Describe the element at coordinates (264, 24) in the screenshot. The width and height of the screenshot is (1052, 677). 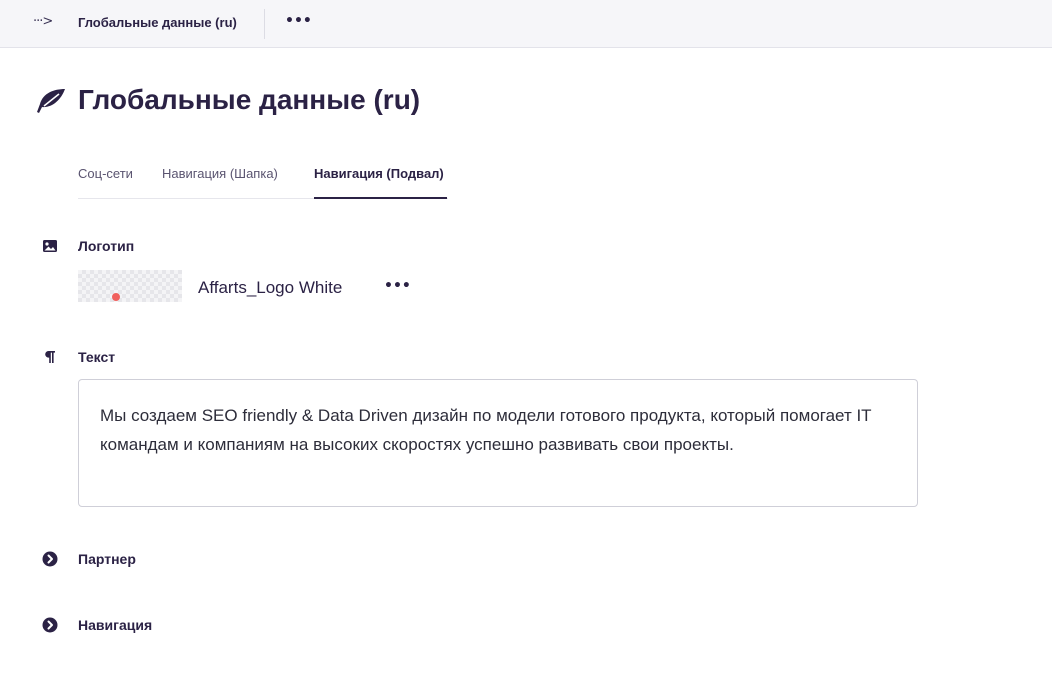
I see `breadcrumb-divider` at that location.